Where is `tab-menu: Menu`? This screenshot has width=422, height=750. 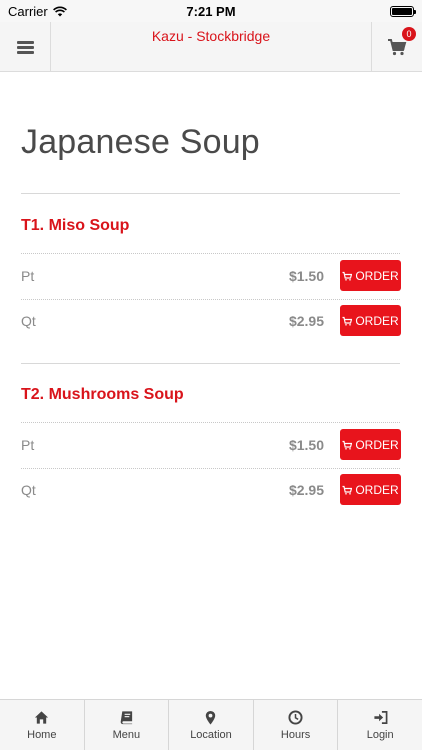
tab-menu: Menu is located at coordinates (127, 725).